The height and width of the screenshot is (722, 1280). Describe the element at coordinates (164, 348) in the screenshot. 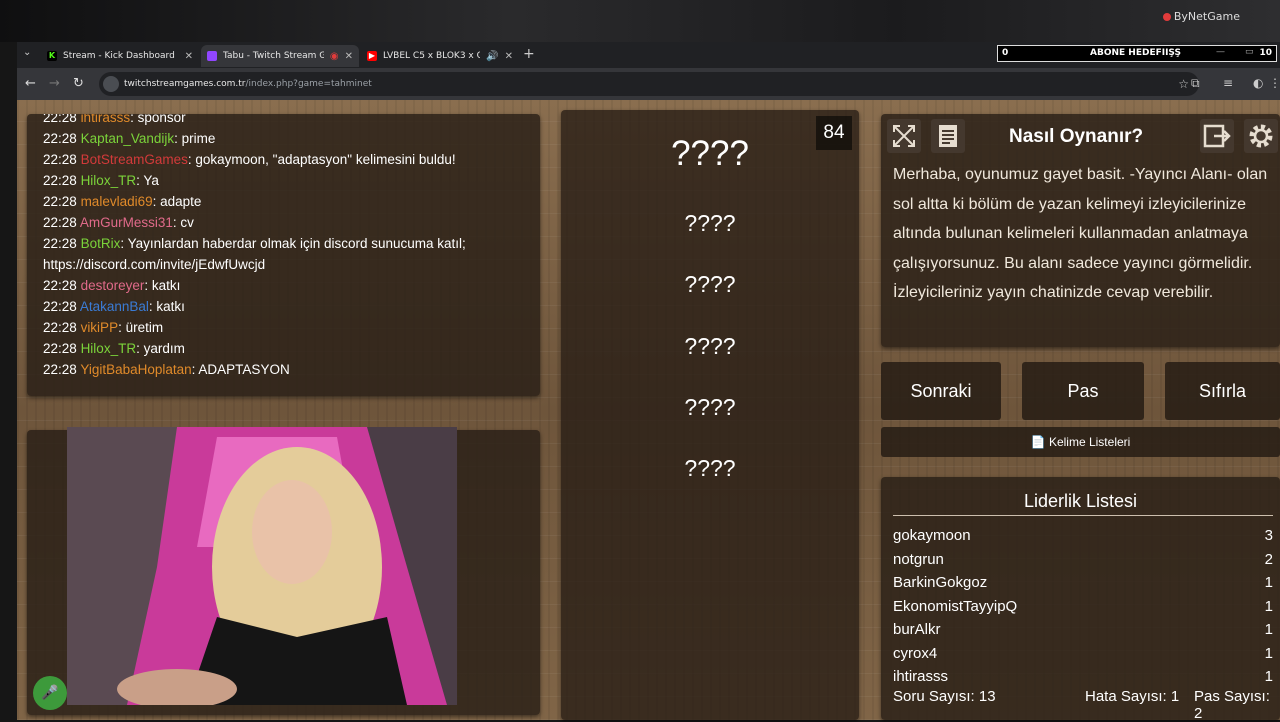

I see `chat-text: yardım` at that location.